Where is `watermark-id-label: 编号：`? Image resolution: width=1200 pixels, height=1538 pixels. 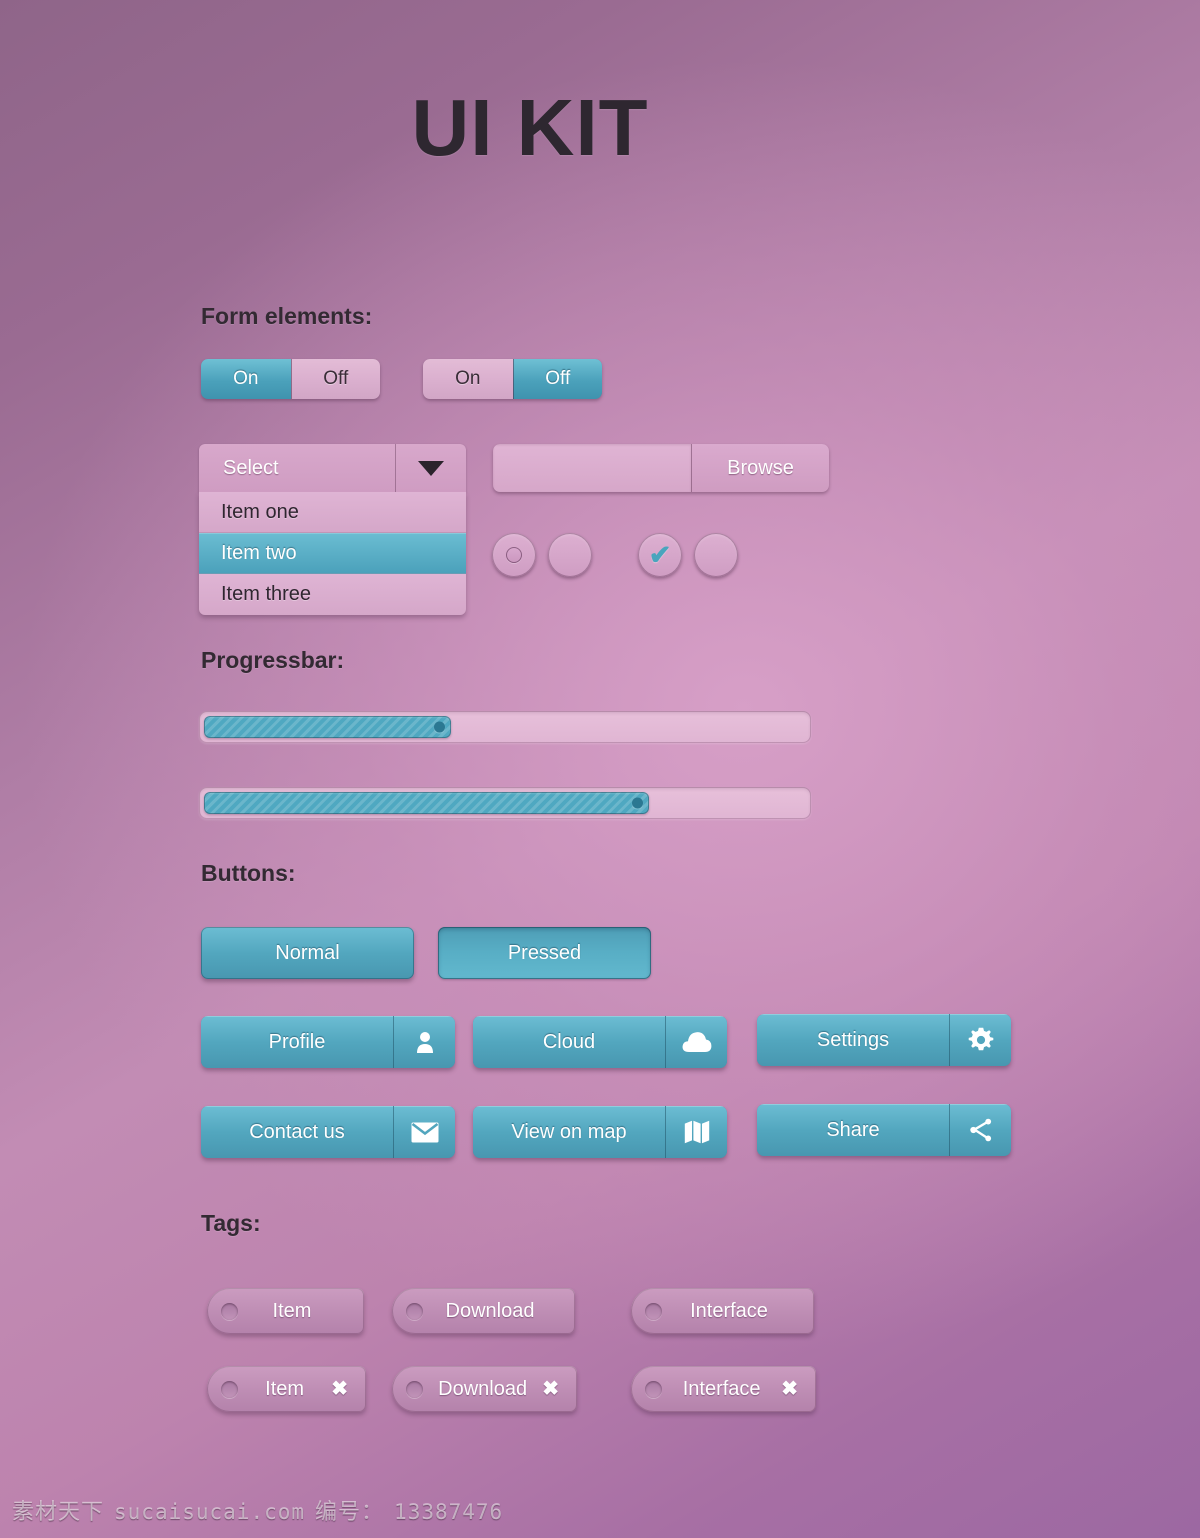
watermark-id-label: 编号： is located at coordinates (350, 1511).